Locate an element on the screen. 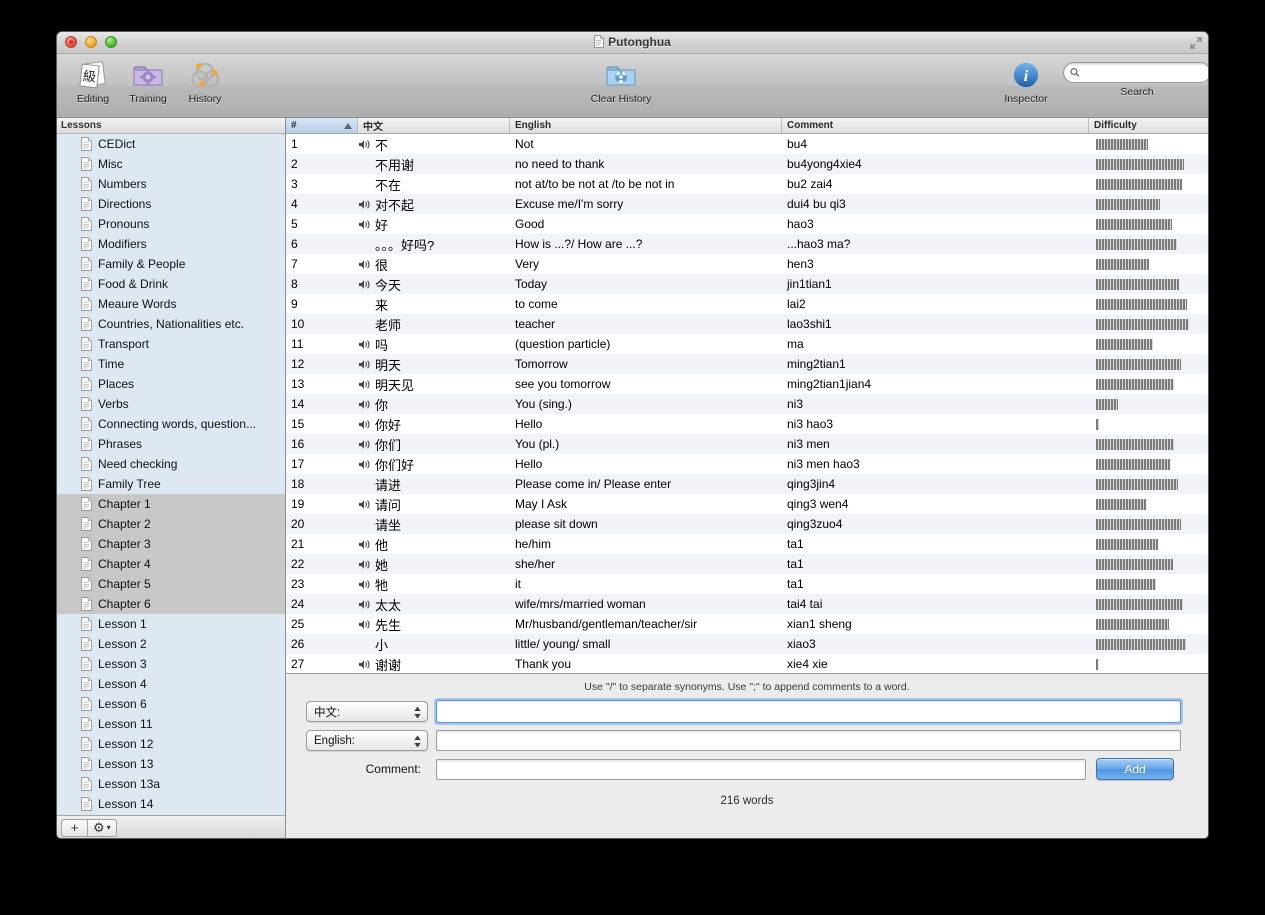 This screenshot has width=1265, height=915. search-input is located at coordinates (1143, 72).